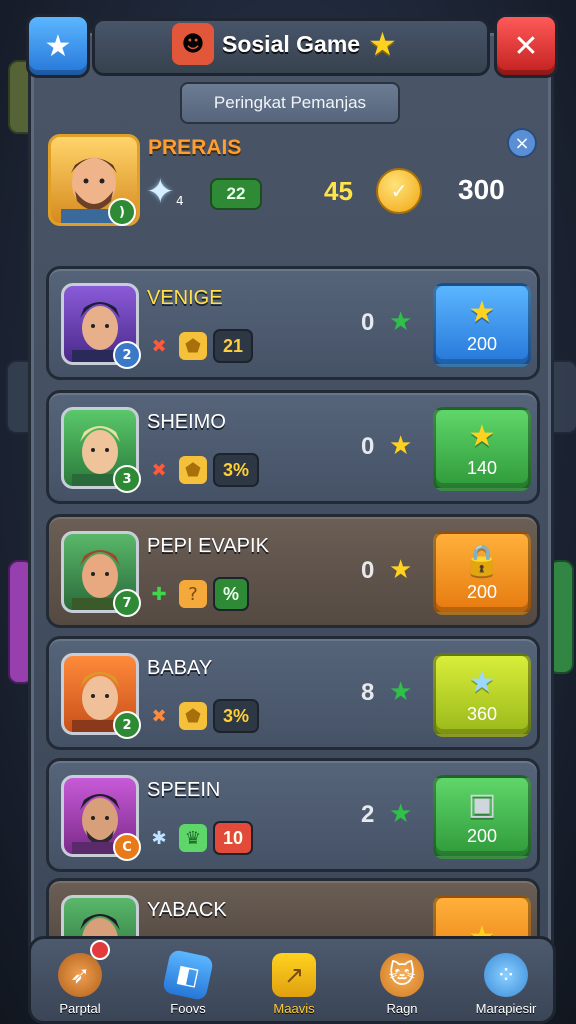  I want to click on row-player-name: PEPI EVAPIK, so click(208, 546).